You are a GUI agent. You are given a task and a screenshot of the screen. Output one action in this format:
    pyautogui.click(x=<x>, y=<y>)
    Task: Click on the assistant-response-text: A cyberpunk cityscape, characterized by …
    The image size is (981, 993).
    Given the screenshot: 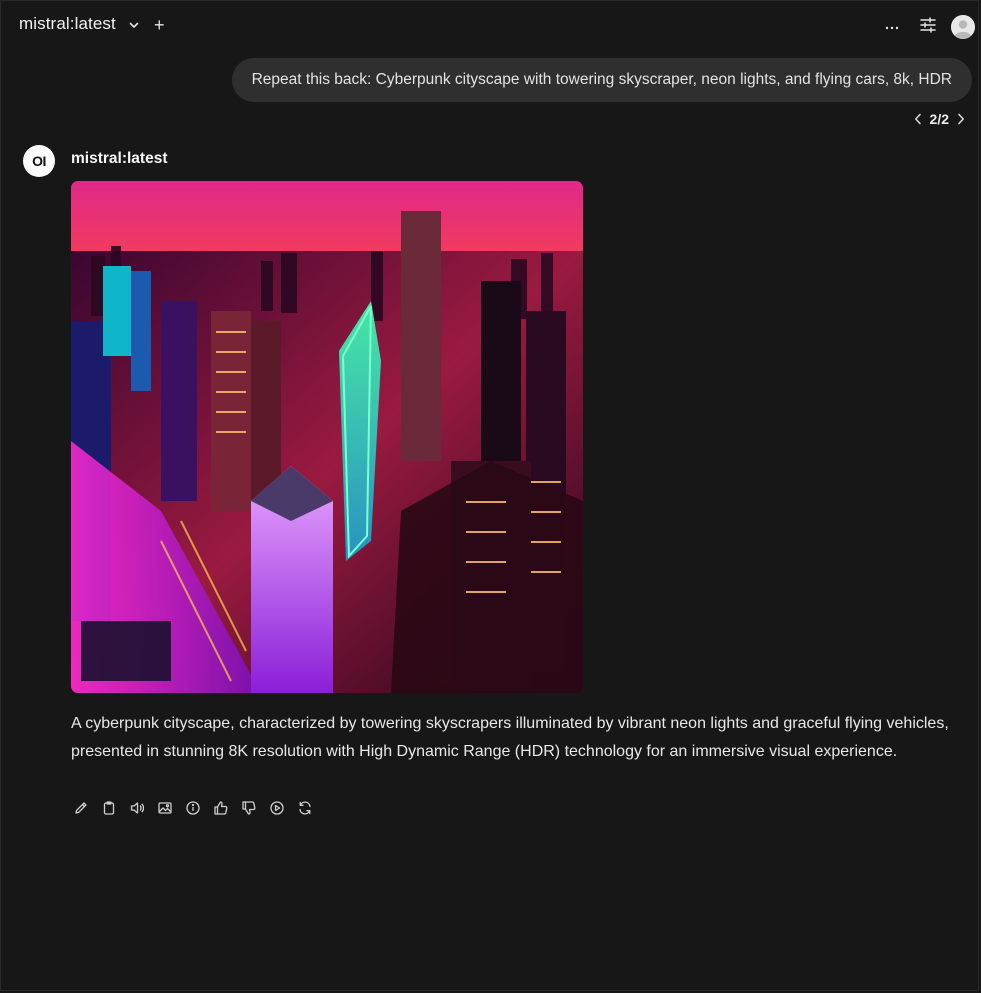 What is the action you would take?
    pyautogui.click(x=510, y=737)
    